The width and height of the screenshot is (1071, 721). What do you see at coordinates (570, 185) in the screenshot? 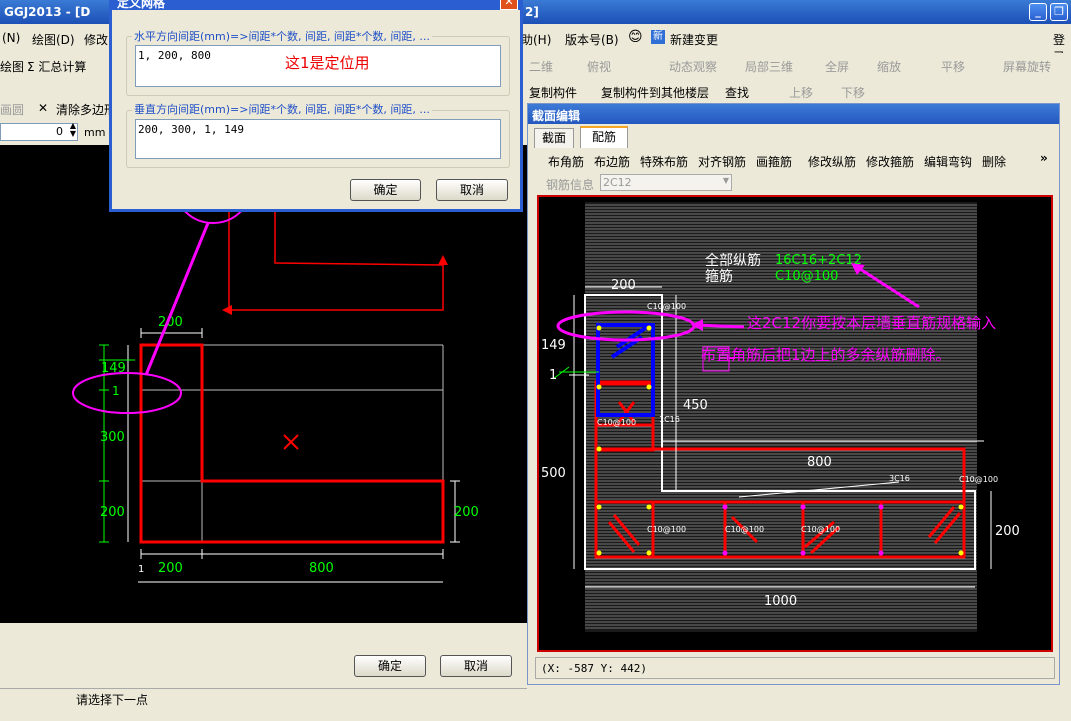
I see `rebar-info-label: 钢筋信息` at bounding box center [570, 185].